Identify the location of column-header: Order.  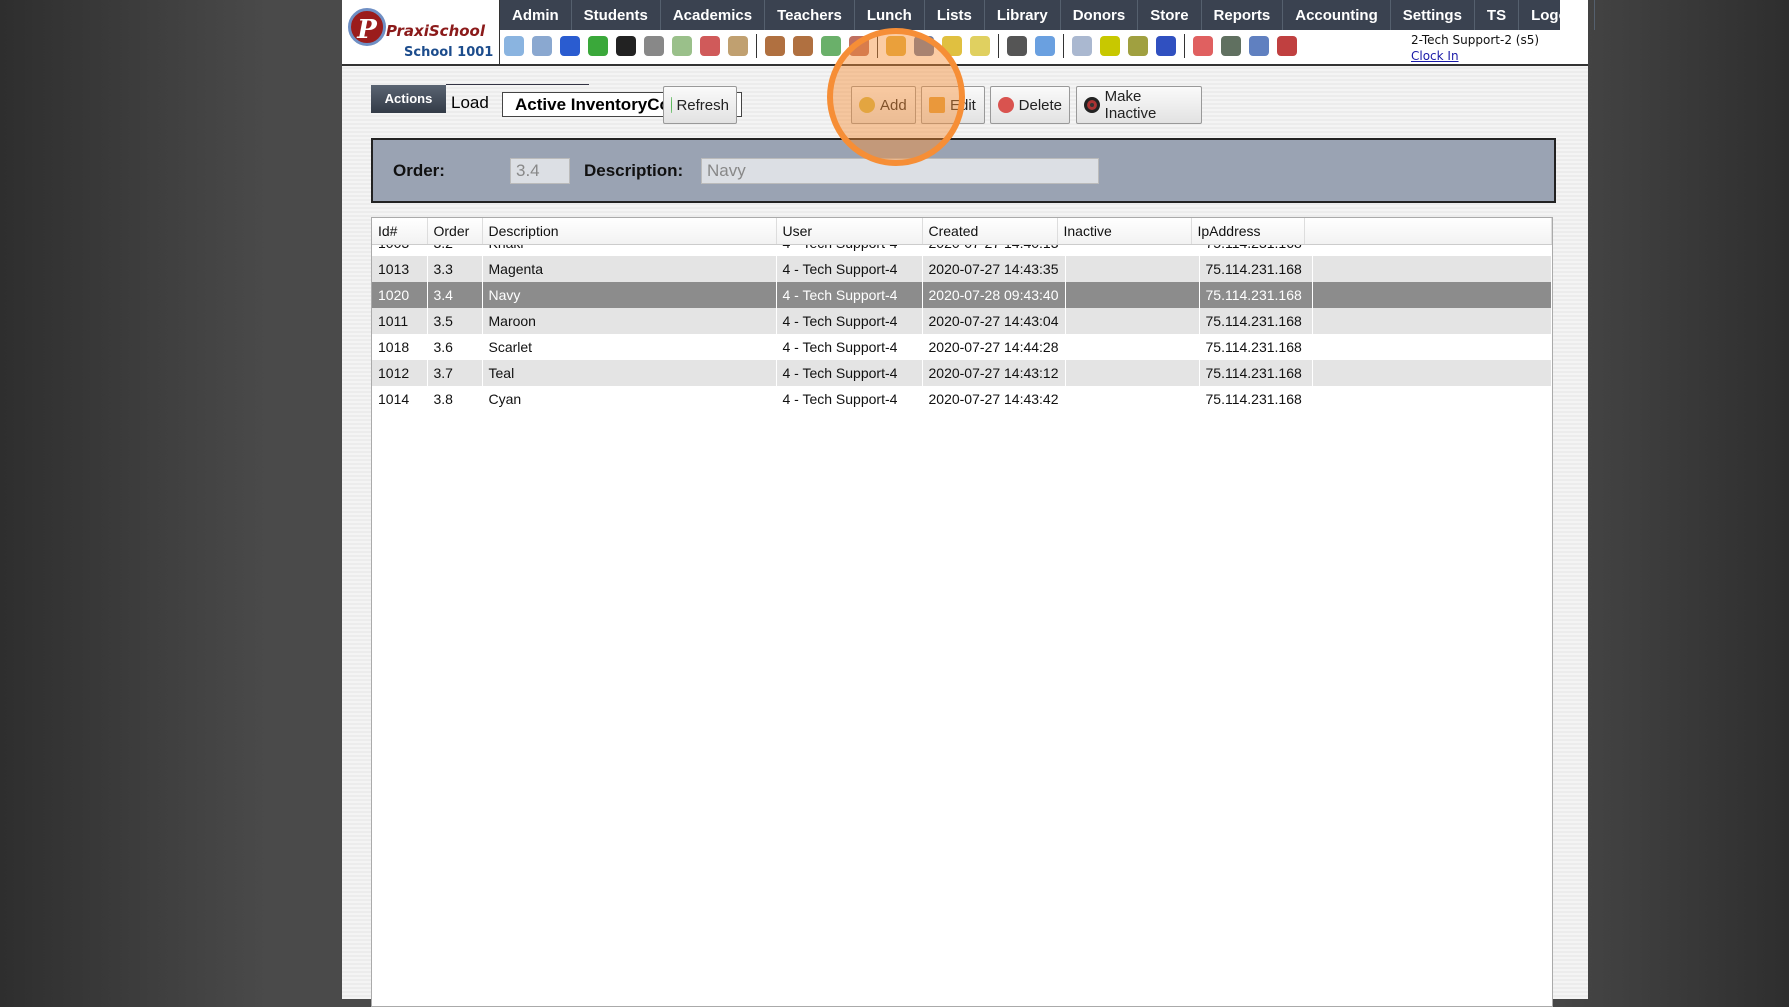
(454, 231).